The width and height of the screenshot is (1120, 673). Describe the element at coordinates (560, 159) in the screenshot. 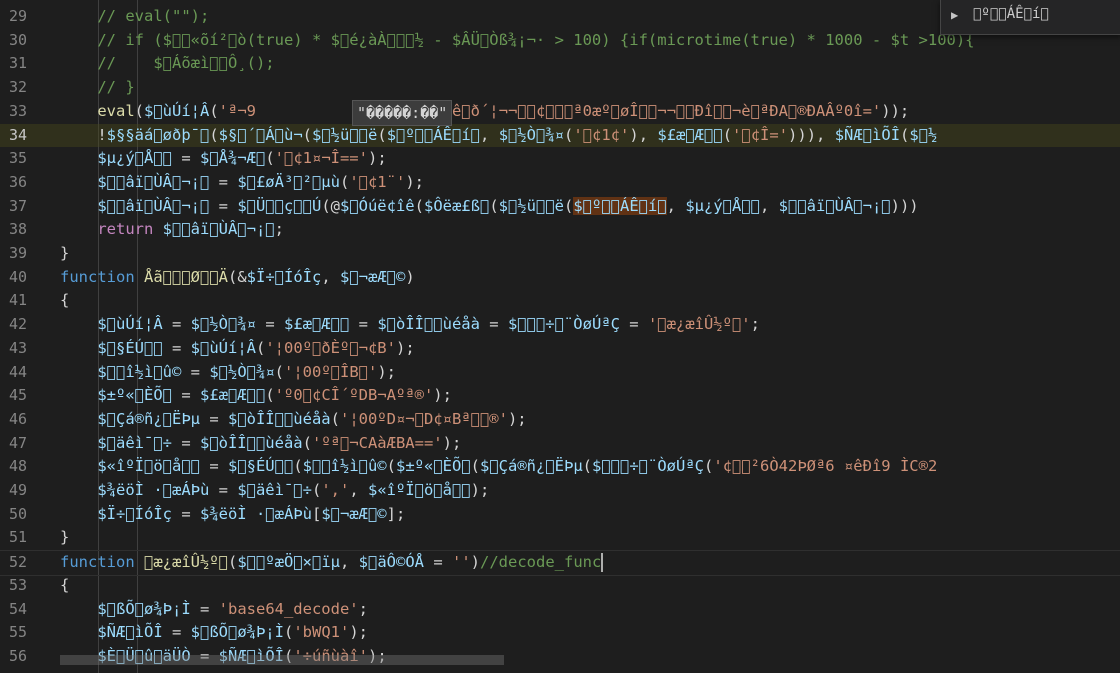

I see `code-line: 35 $µ¿ý Å   = $ Å¾¬Æ (' ¢1¤¬Î==');` at that location.